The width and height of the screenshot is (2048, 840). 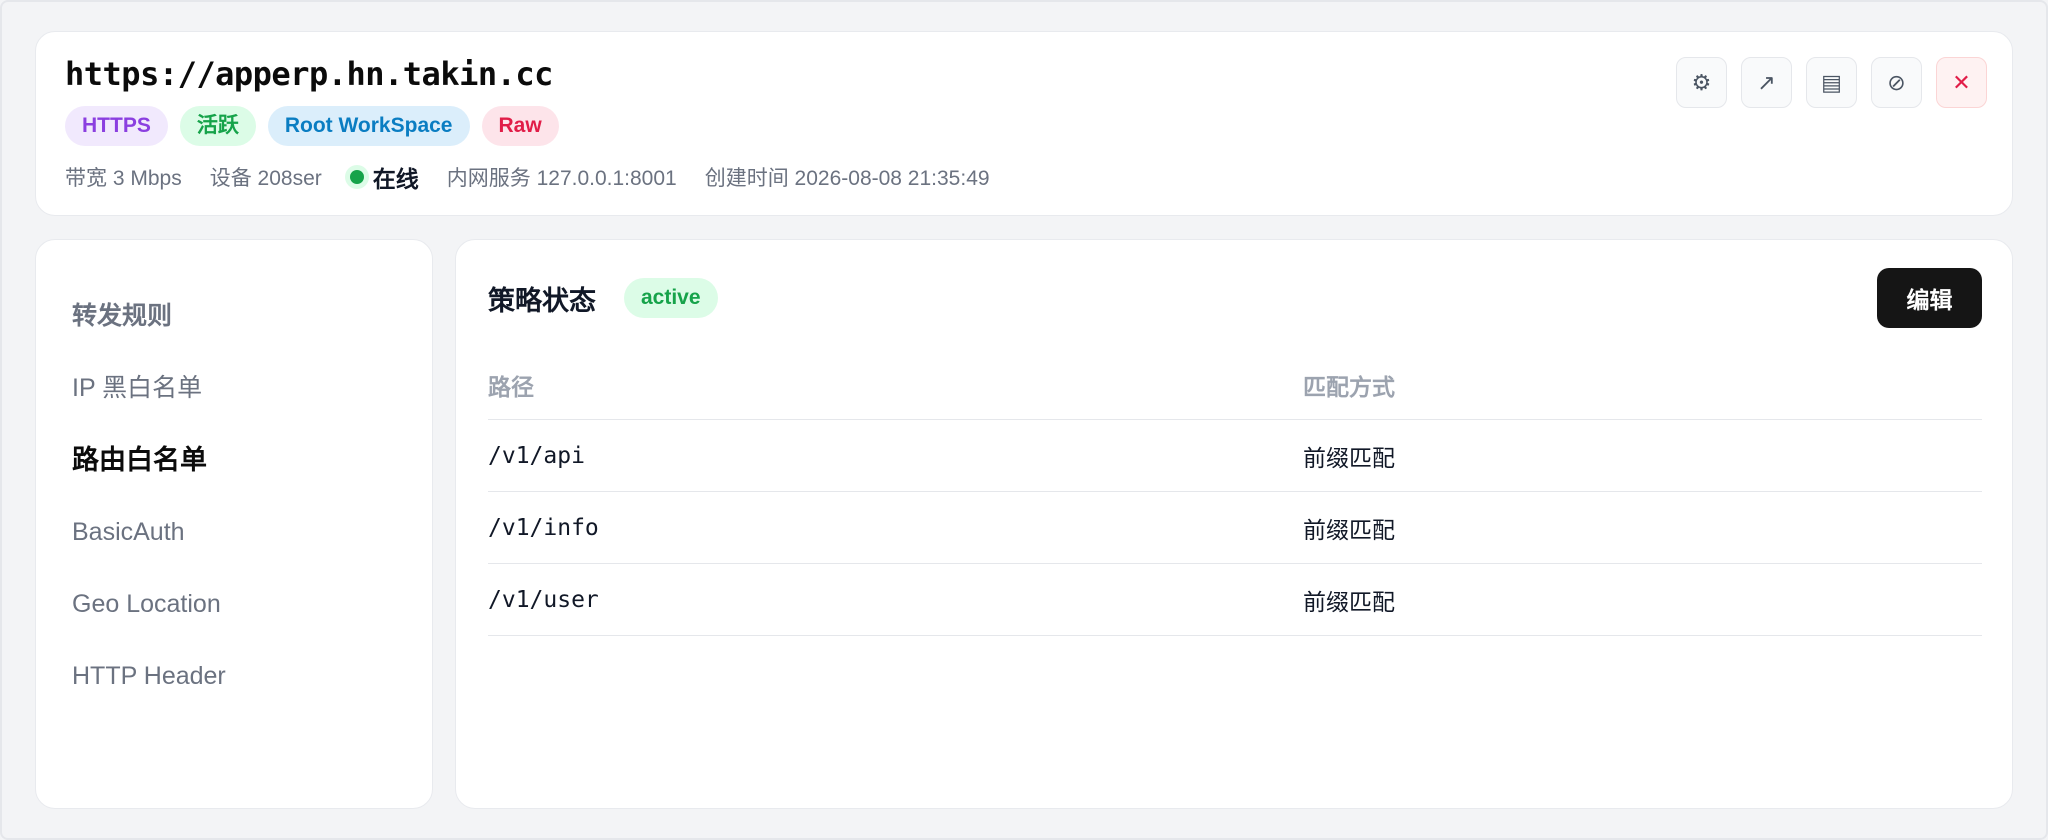 I want to click on sidebar-item-route-whitelist: 路由白名单, so click(x=242, y=460).